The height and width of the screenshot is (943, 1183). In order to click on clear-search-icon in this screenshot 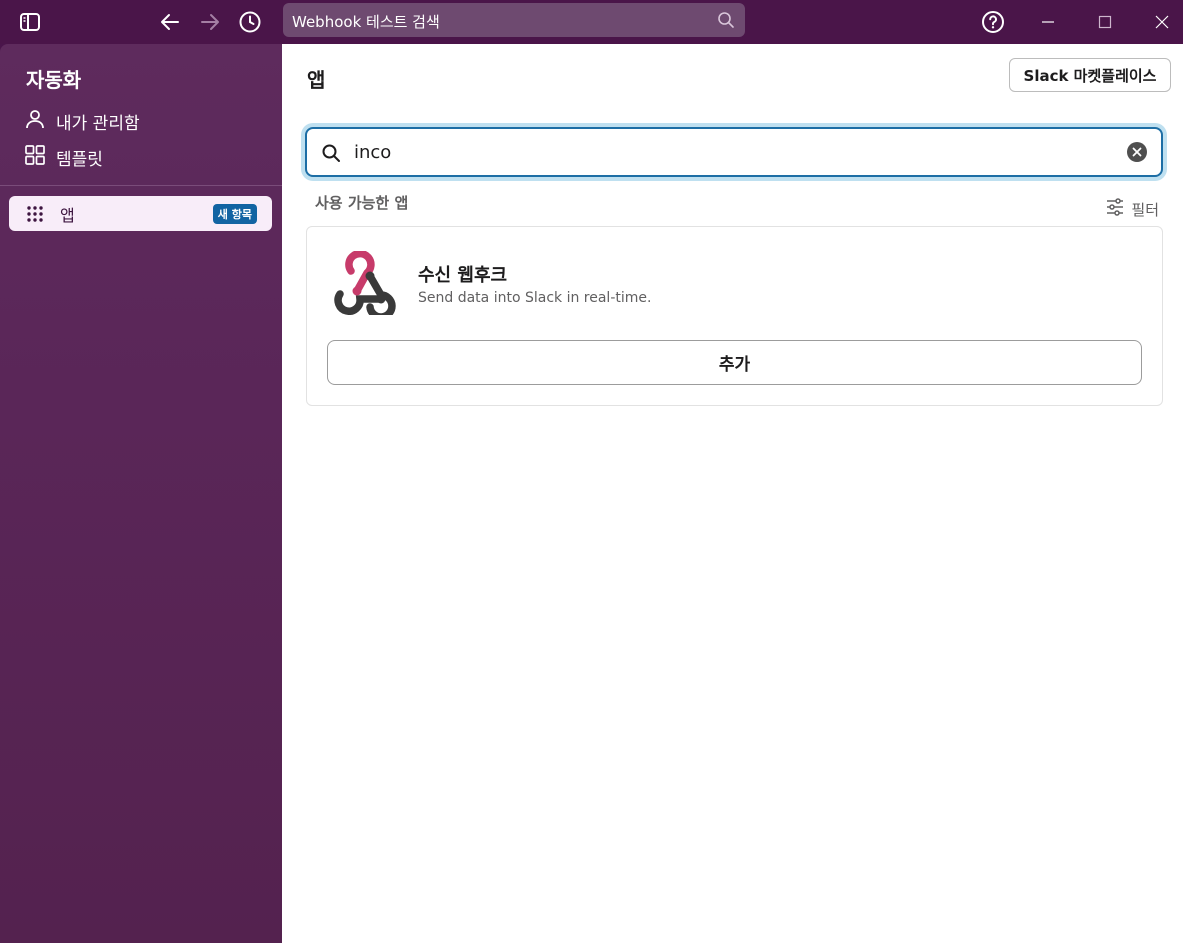, I will do `click(1137, 154)`.